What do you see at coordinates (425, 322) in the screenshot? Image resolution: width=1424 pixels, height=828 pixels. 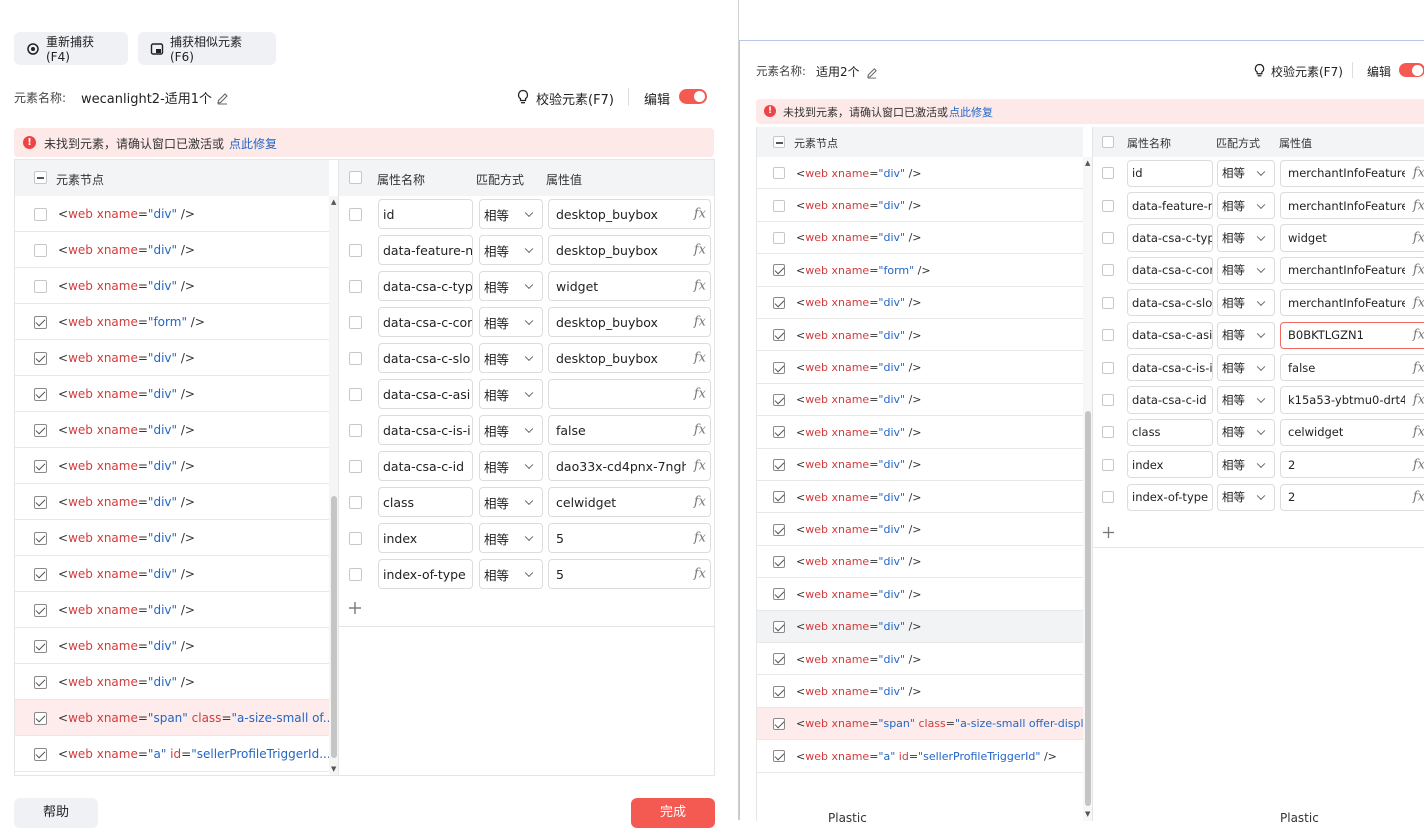 I see `attr-name-input: data-csa-c-cor` at bounding box center [425, 322].